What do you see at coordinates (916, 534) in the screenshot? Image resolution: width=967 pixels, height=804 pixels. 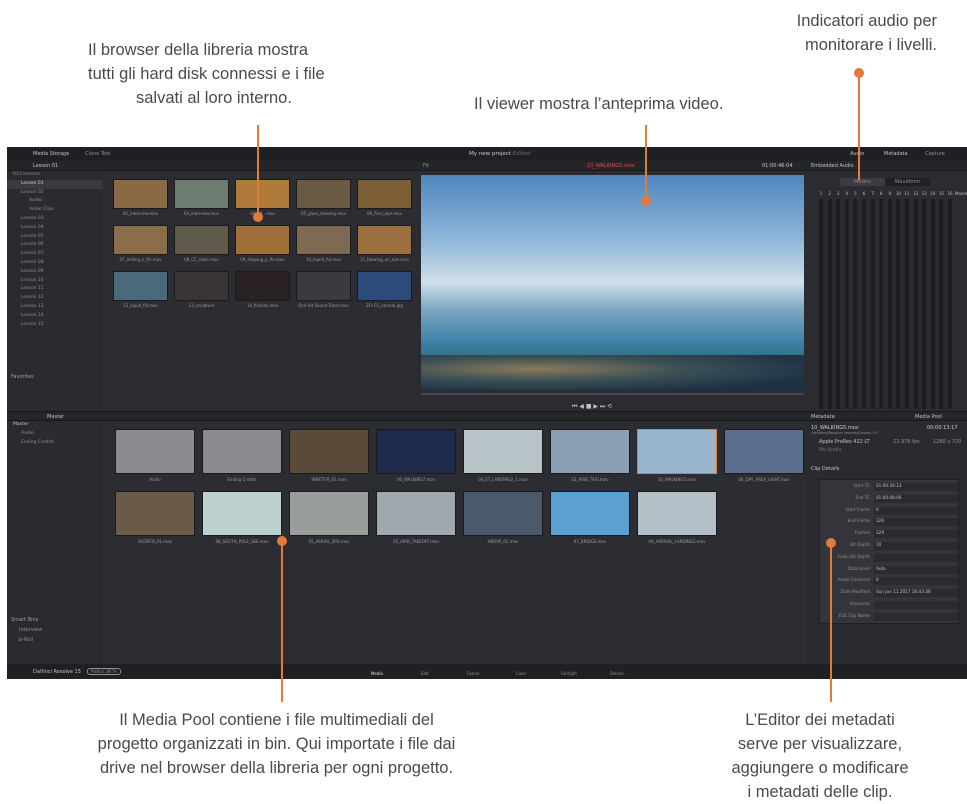 I see `metadata-field-value: 329` at bounding box center [916, 534].